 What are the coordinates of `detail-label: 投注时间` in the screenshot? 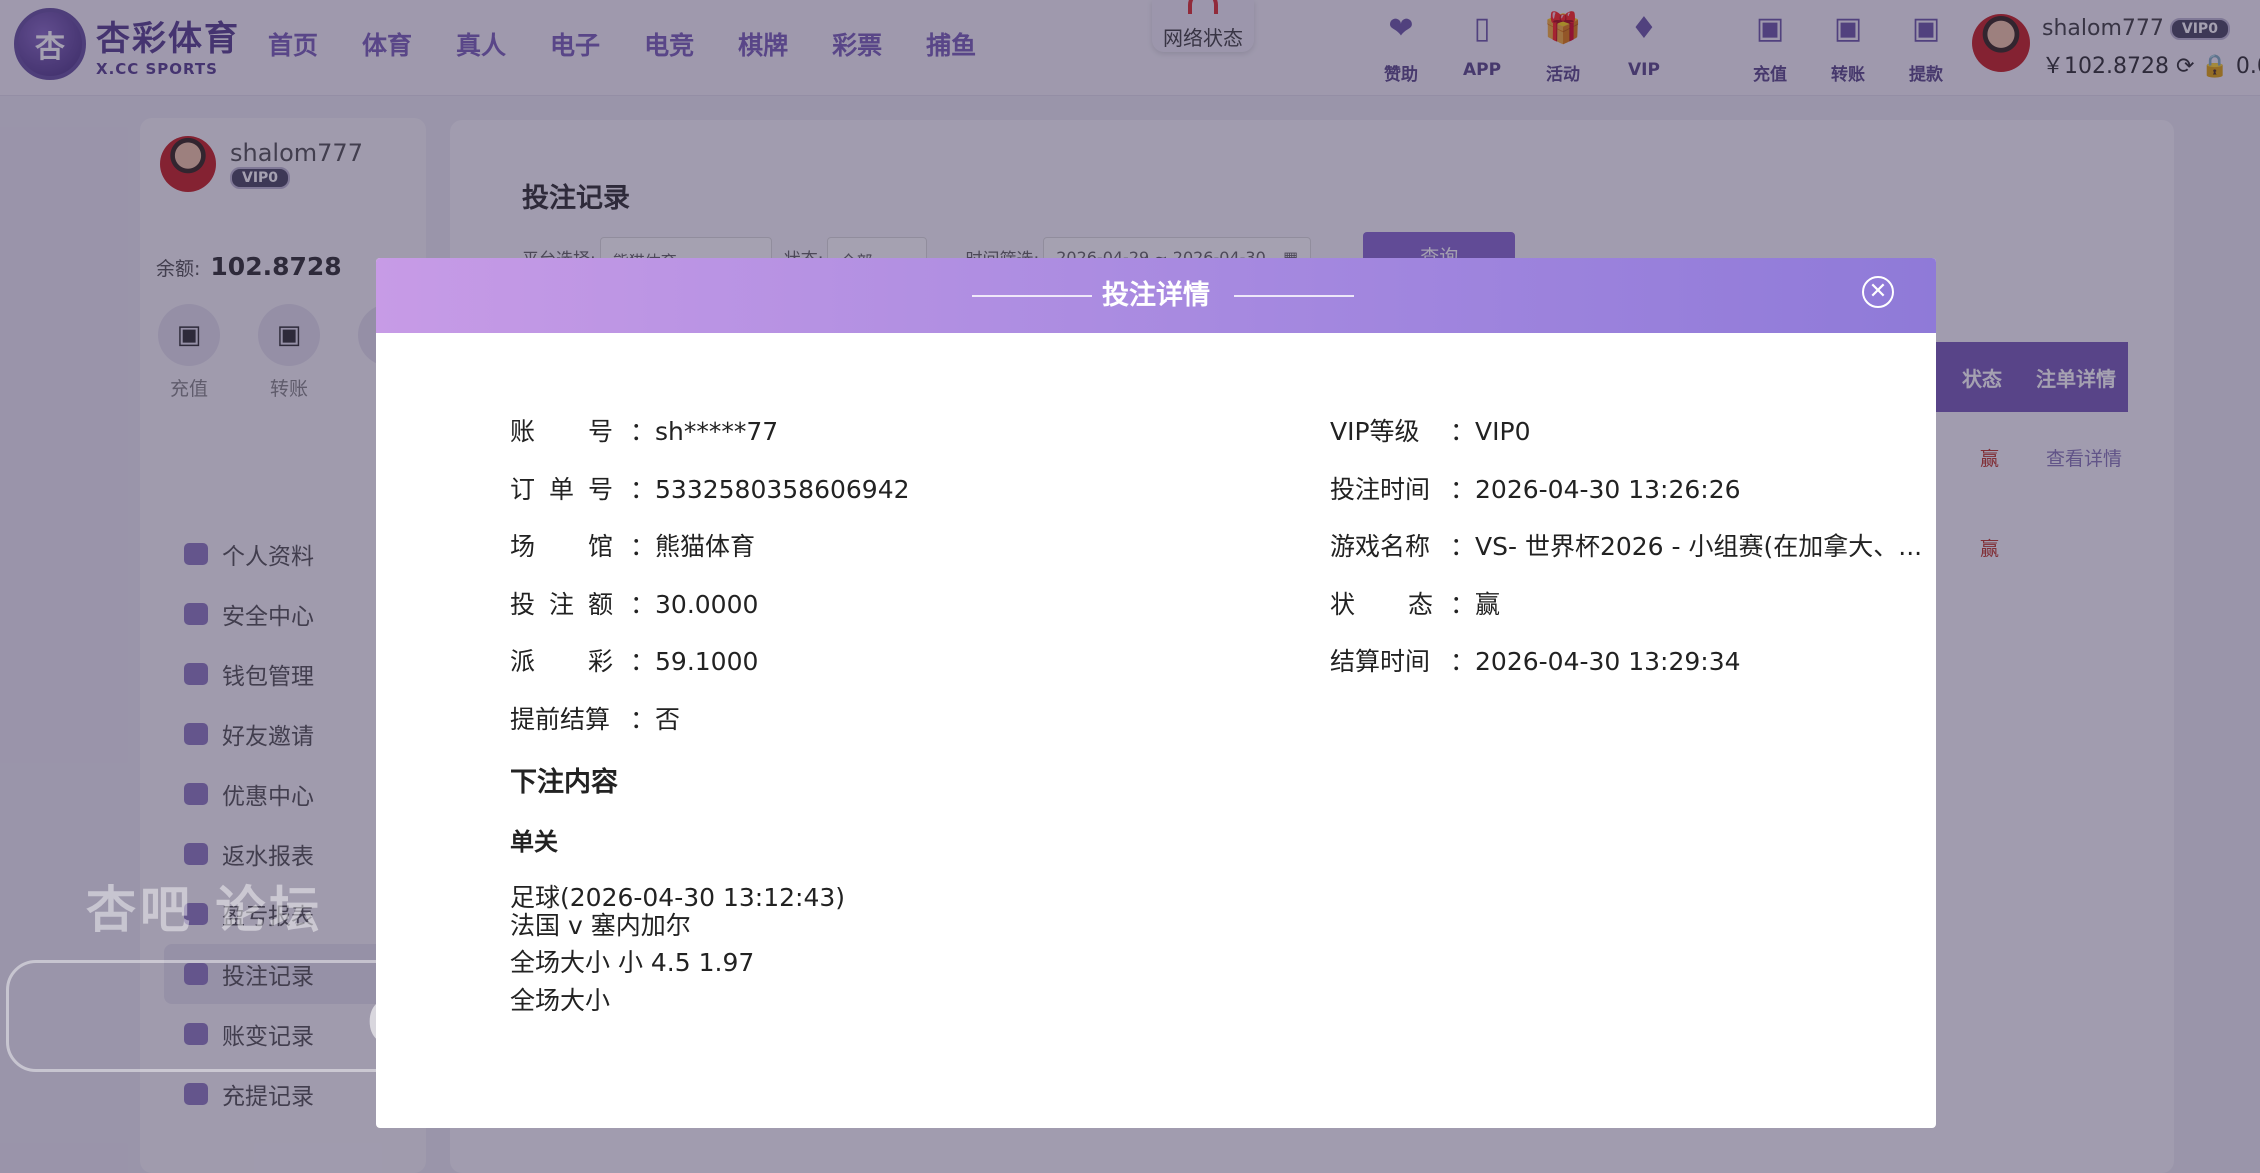 It's located at (1380, 489).